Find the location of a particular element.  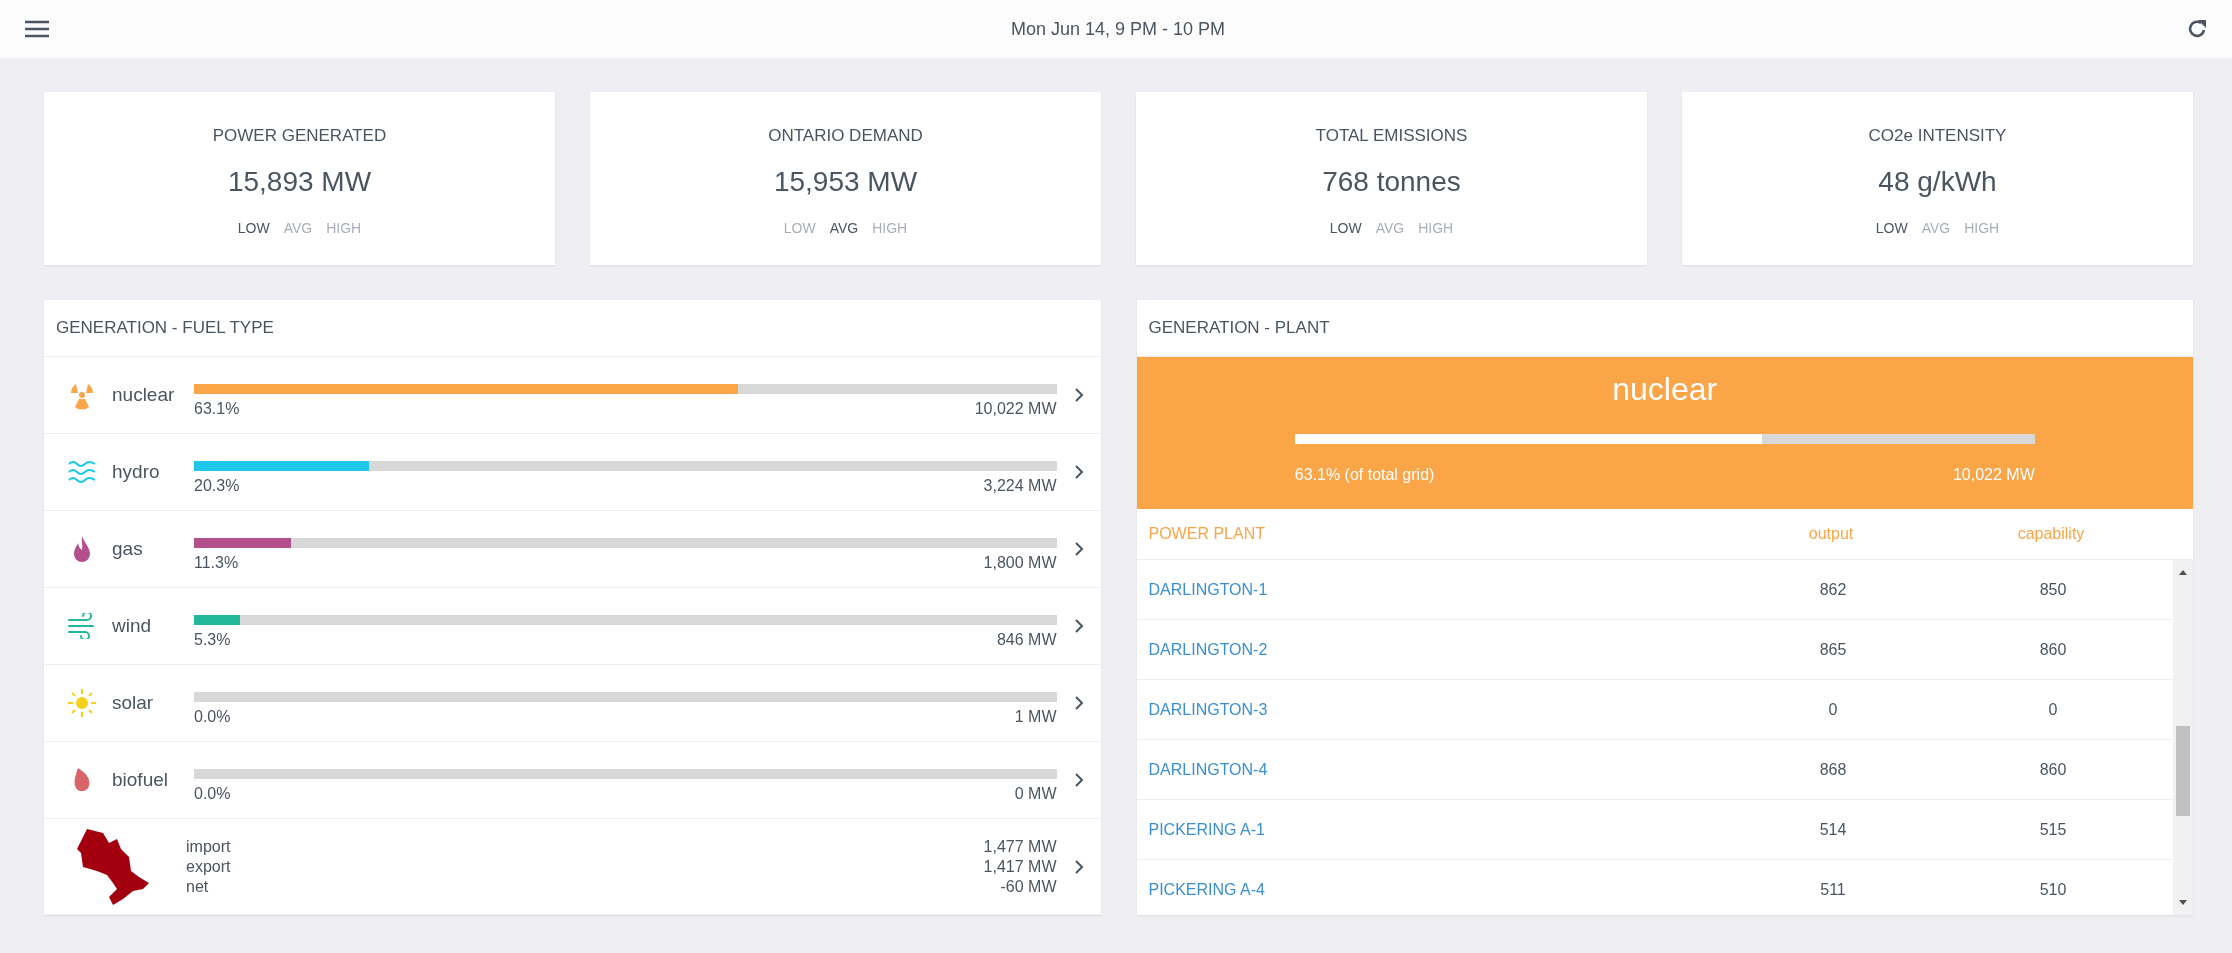

output-text: 1 MW is located at coordinates (1035, 717).